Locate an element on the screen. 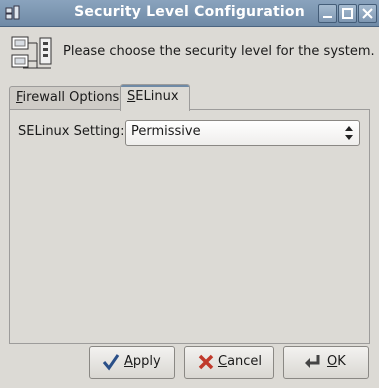  maximize-button is located at coordinates (347, 13).